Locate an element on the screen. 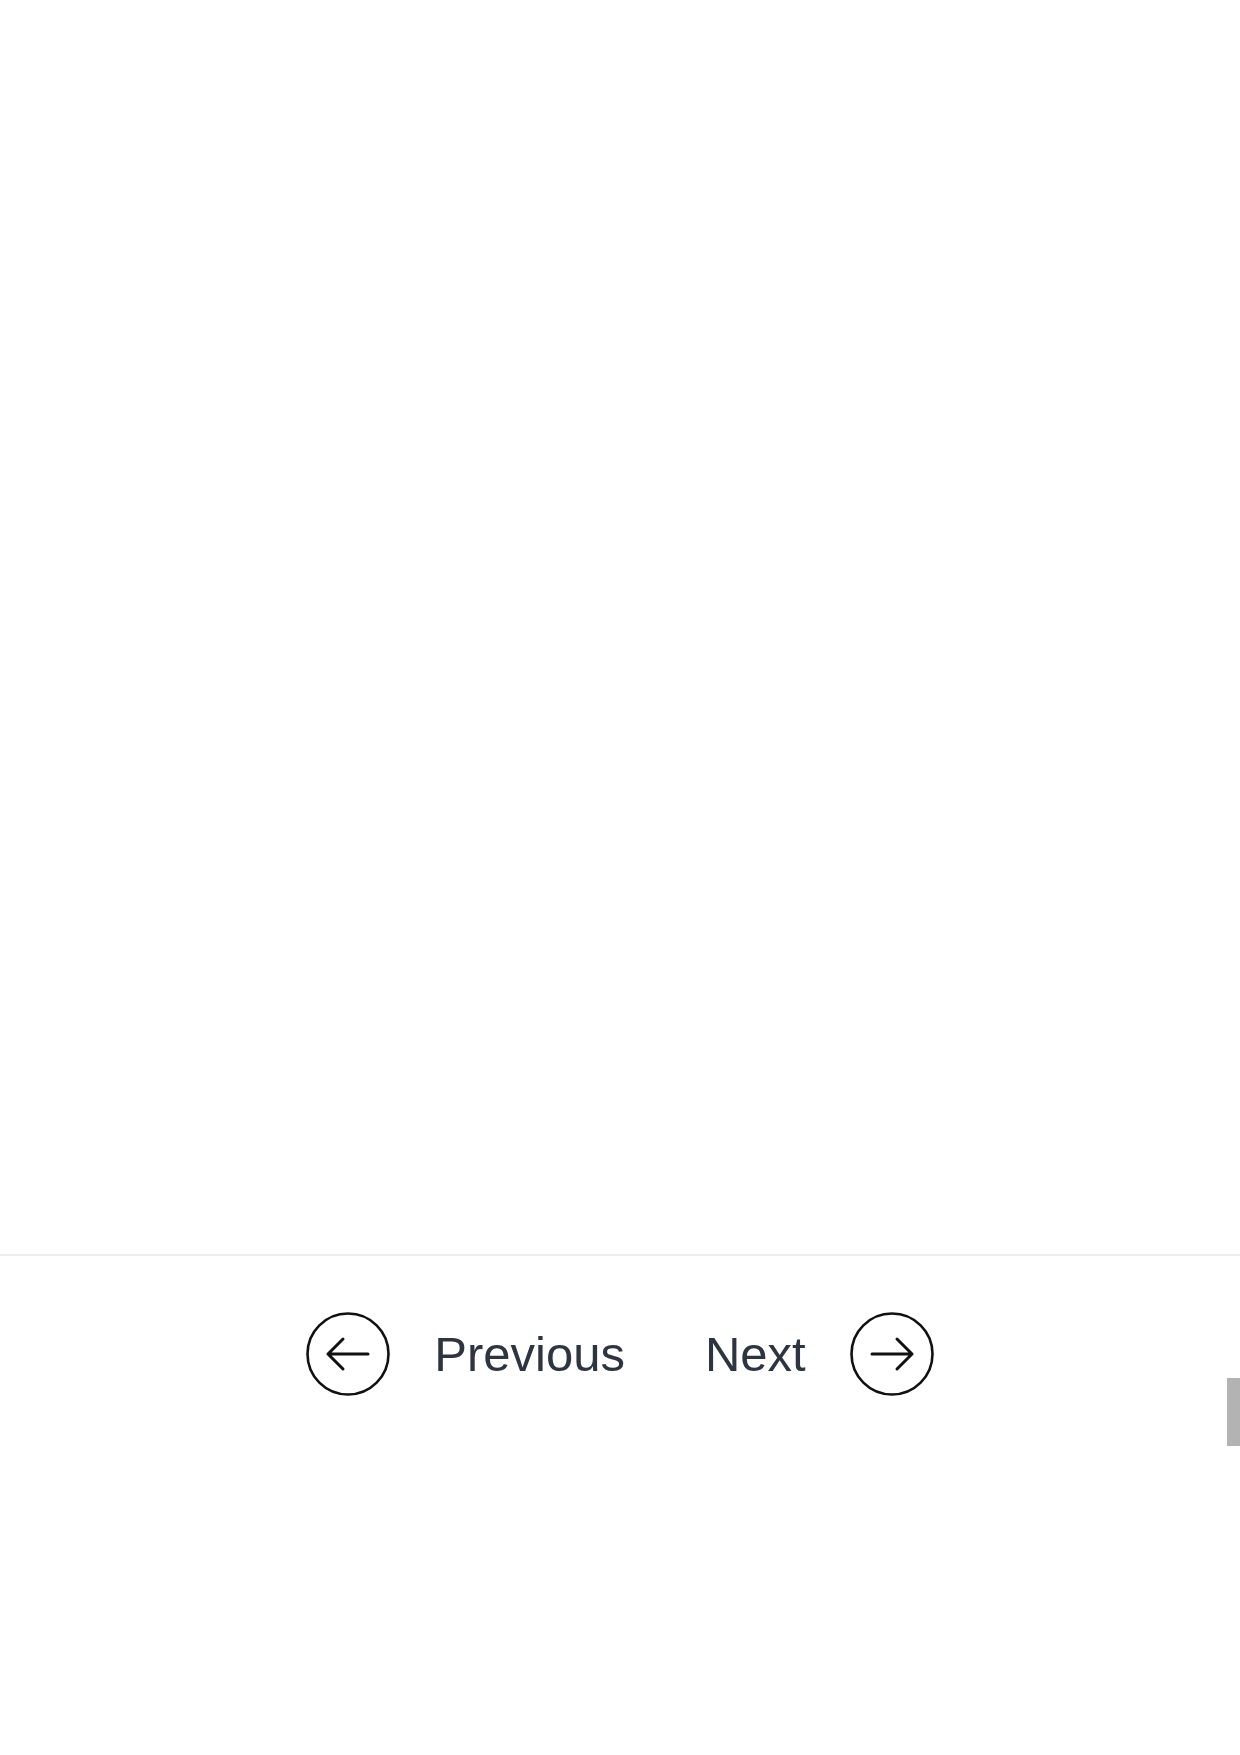 The image size is (1240, 1755). right-arrow-circle-icon is located at coordinates (891, 1354).